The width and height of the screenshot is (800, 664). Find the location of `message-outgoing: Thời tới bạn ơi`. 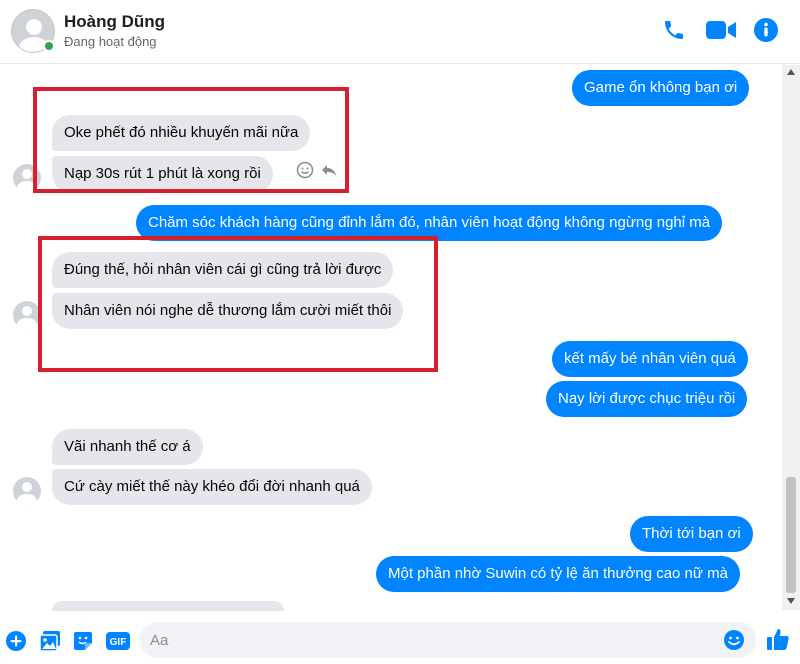

message-outgoing: Thời tới bạn ơi is located at coordinates (691, 534).